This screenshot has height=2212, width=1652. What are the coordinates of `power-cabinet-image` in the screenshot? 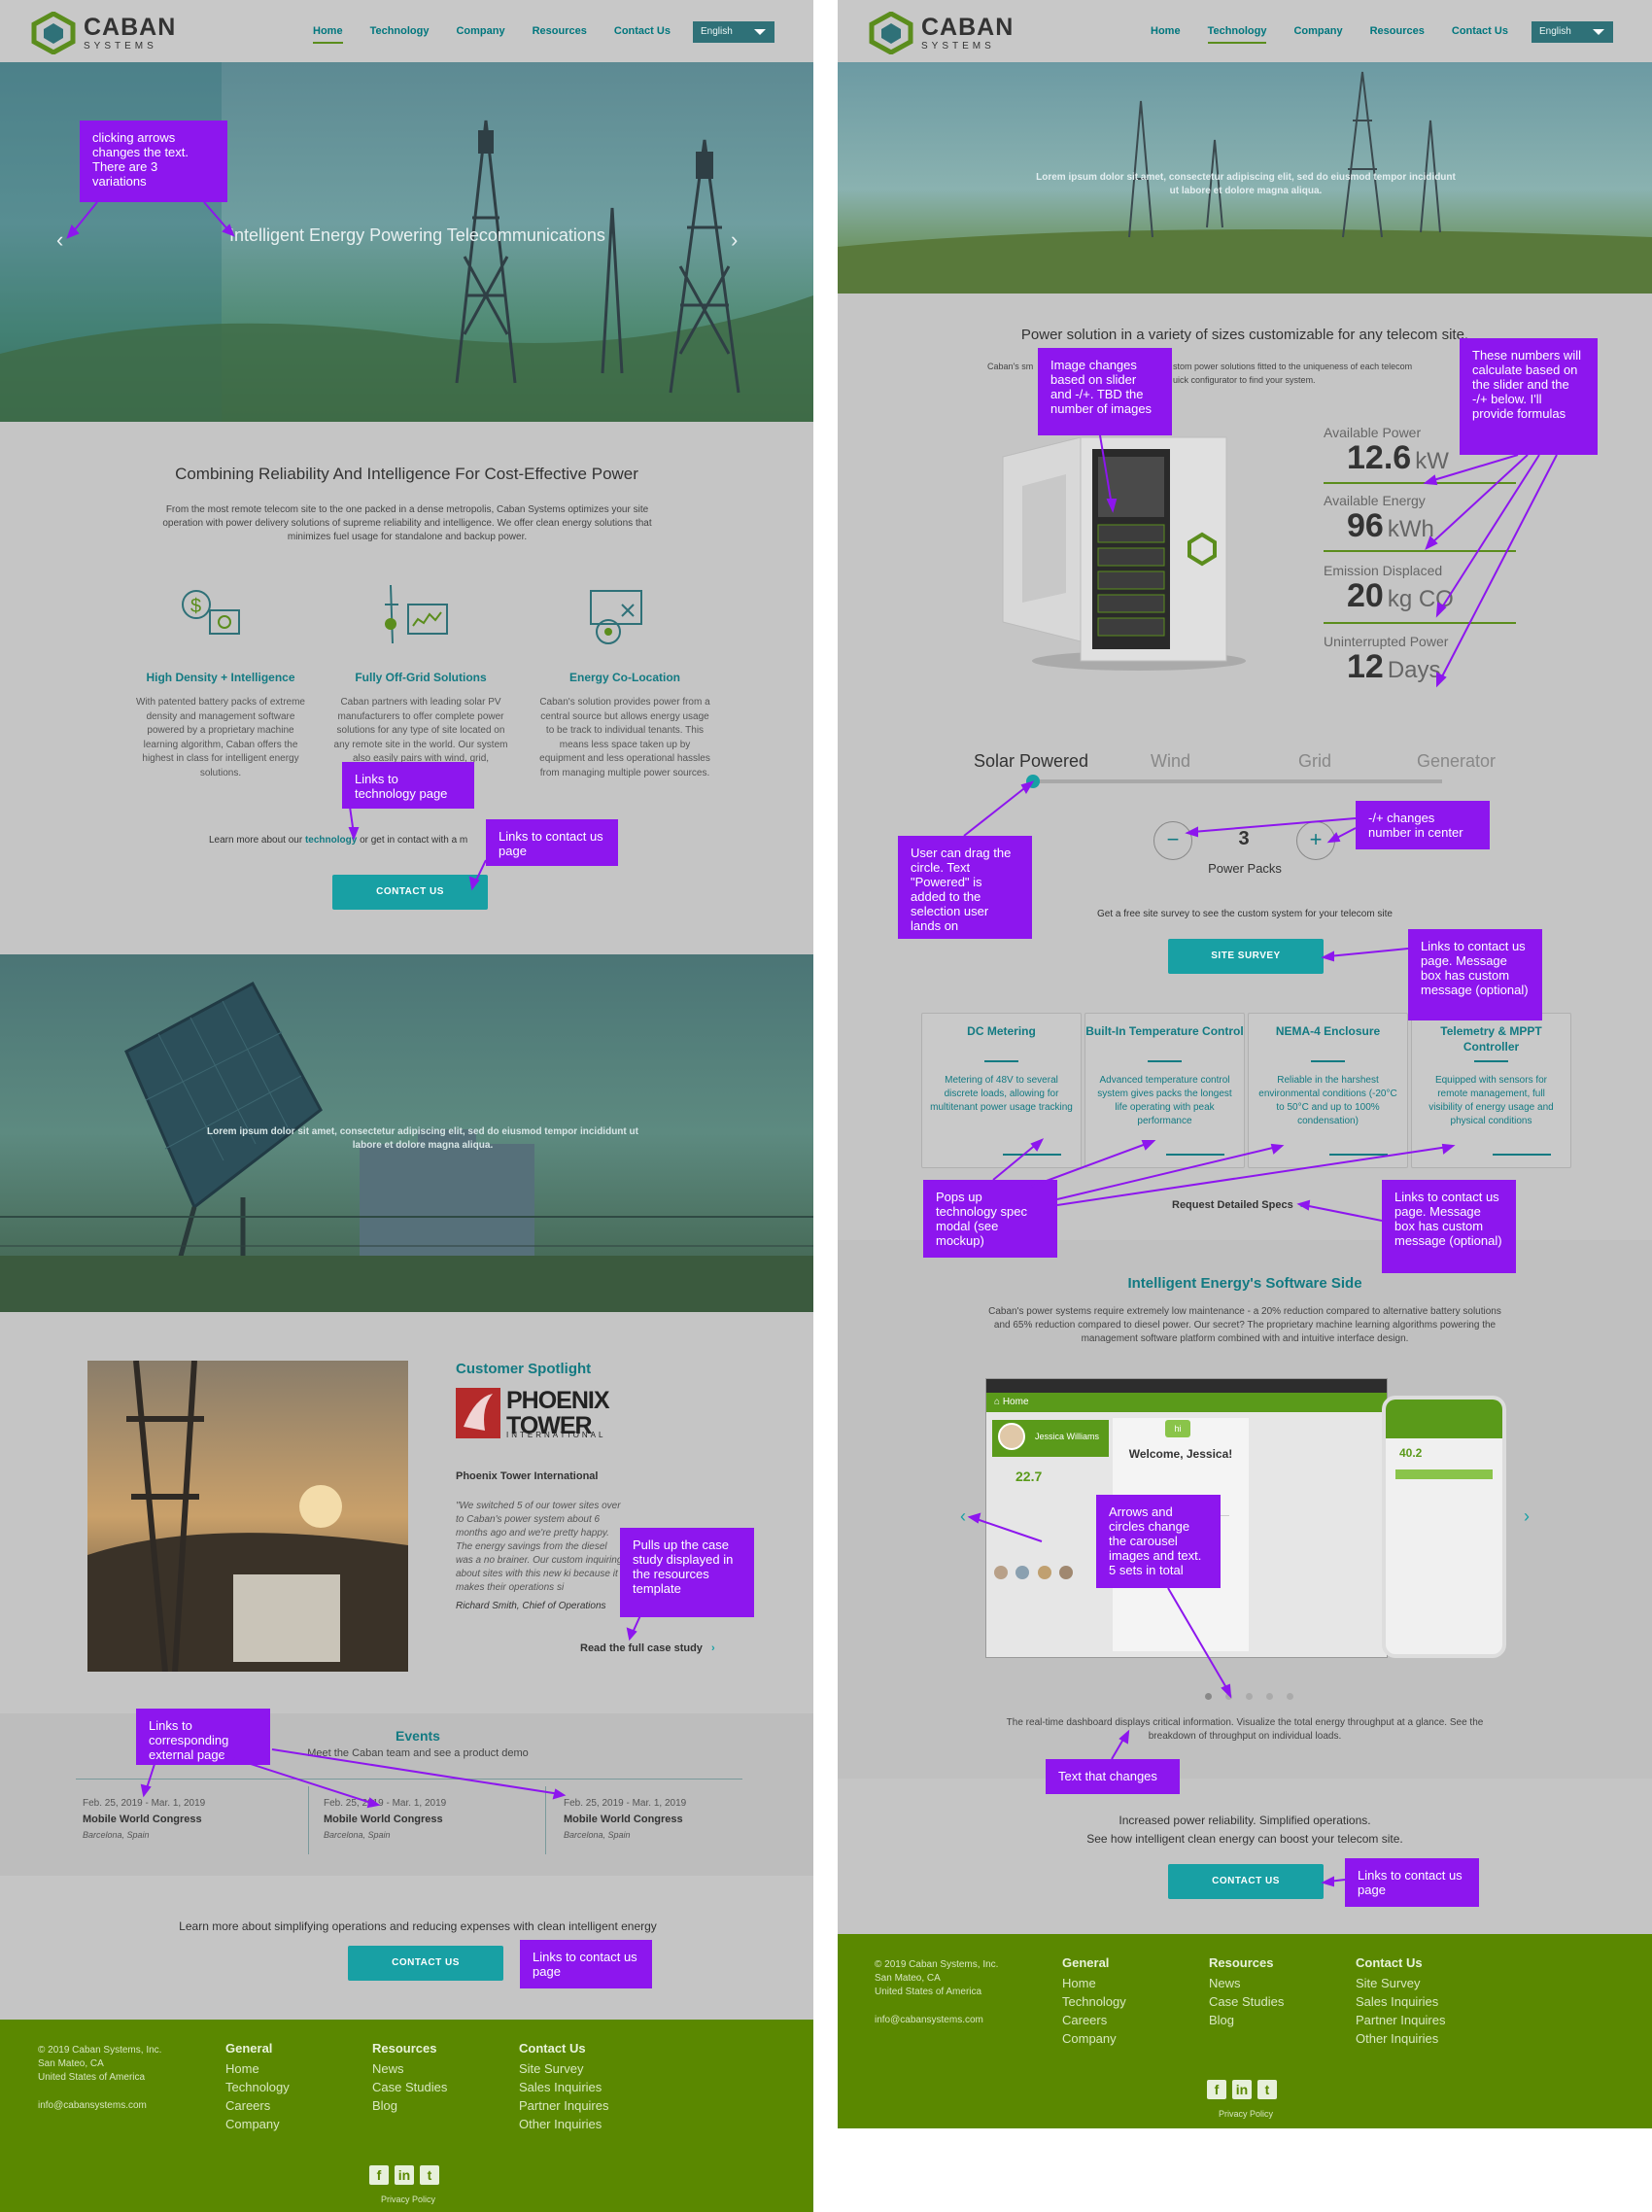 It's located at (1124, 553).